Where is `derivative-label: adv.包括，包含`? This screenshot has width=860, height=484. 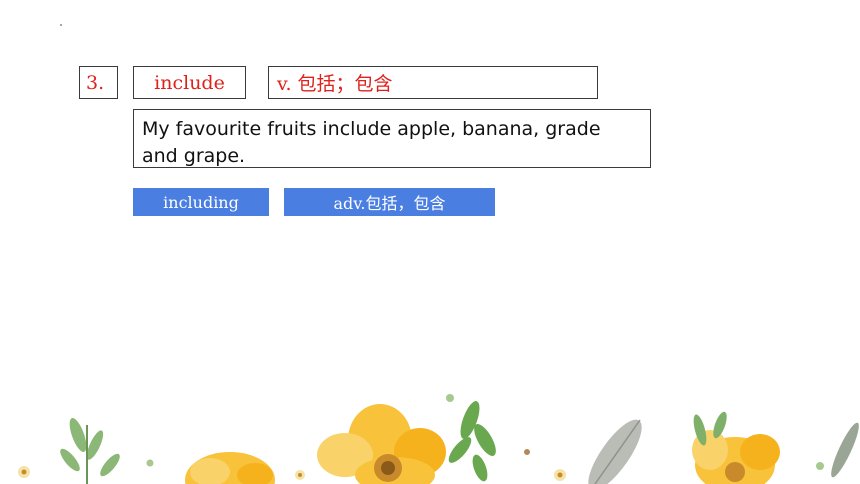 derivative-label: adv.包括，包含 is located at coordinates (389, 203).